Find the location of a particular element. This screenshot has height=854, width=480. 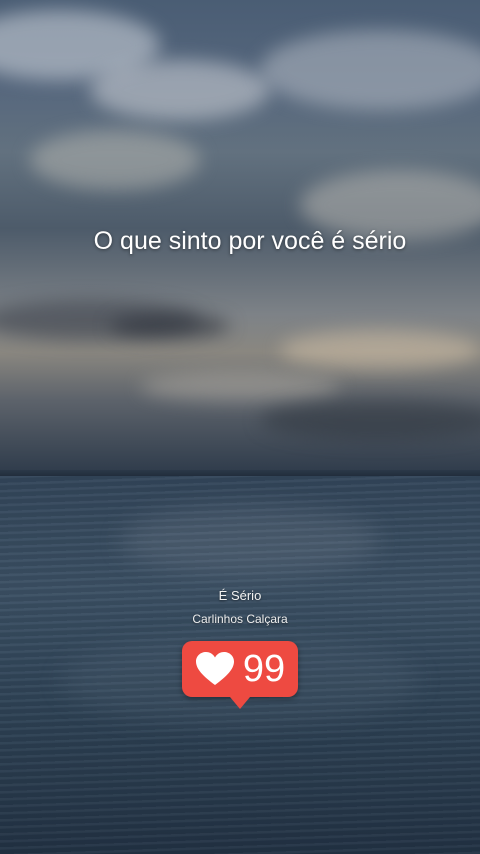

heart-icon is located at coordinates (214, 668).